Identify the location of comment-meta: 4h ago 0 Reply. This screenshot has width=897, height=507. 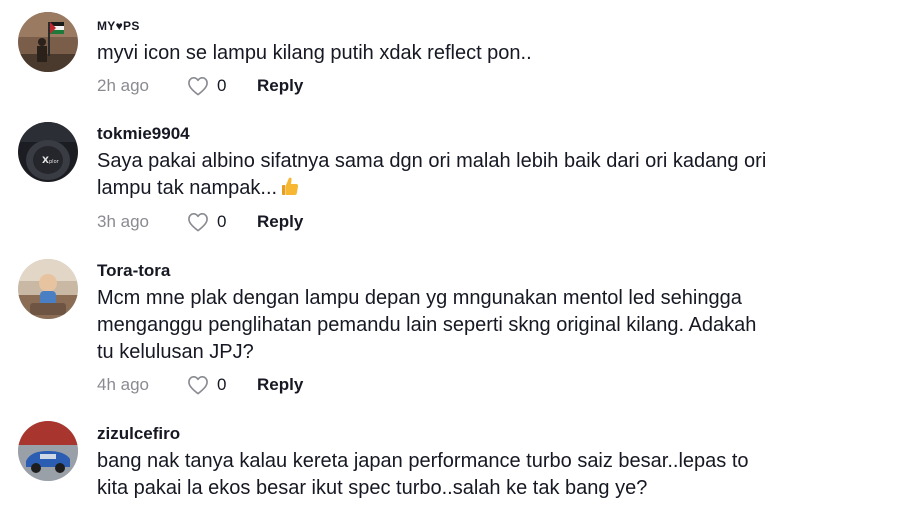
(200, 385).